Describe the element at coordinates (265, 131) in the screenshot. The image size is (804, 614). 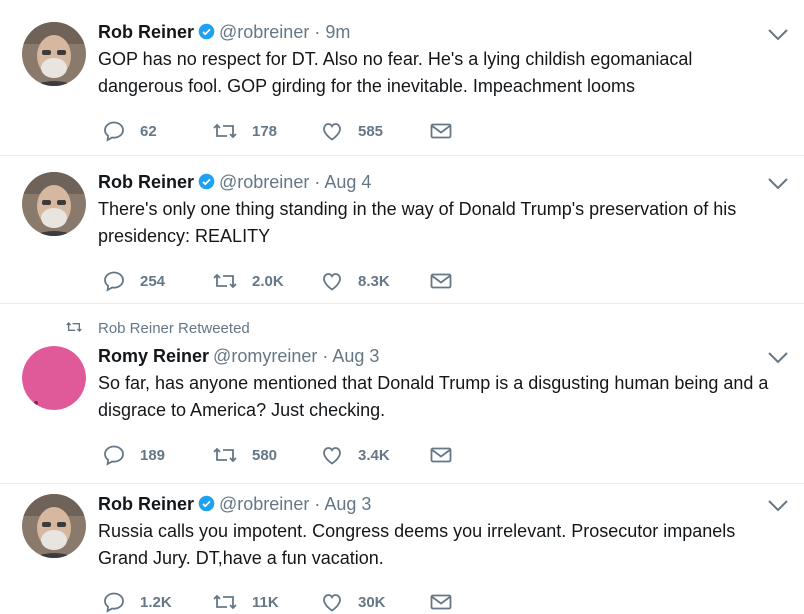
I see `retweet-count: 178` at that location.